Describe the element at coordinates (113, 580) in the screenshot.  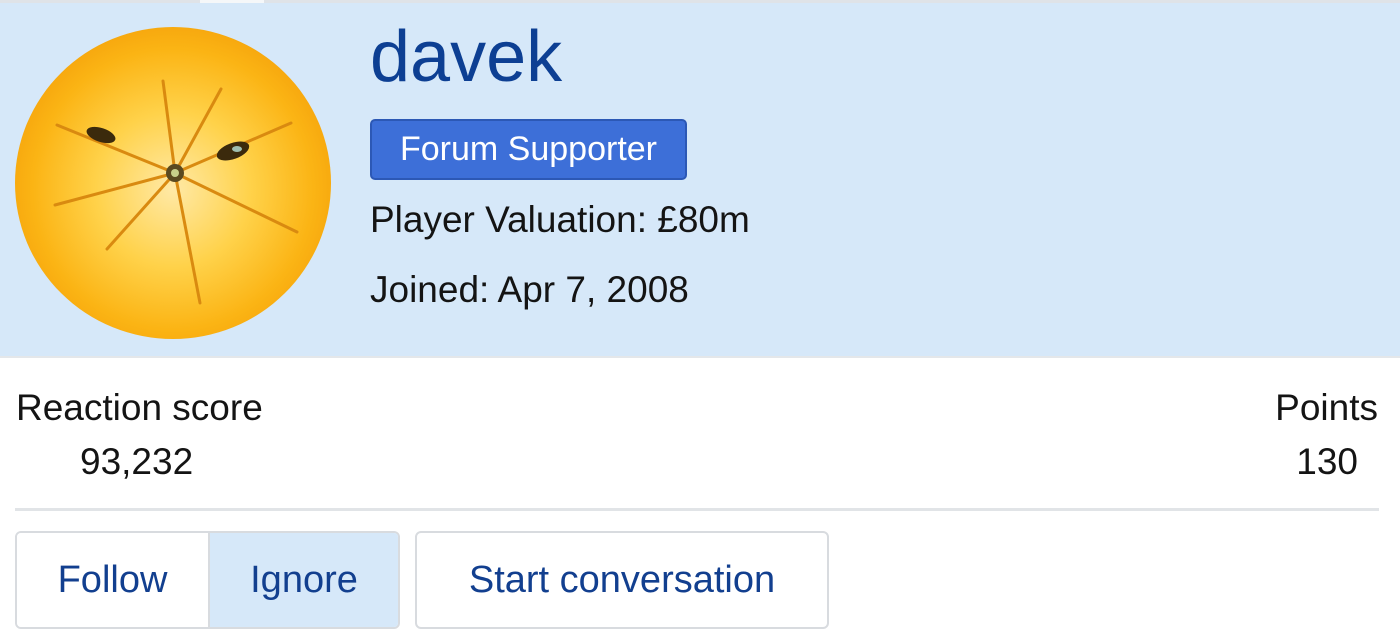
I see `follow-button: Follow` at that location.